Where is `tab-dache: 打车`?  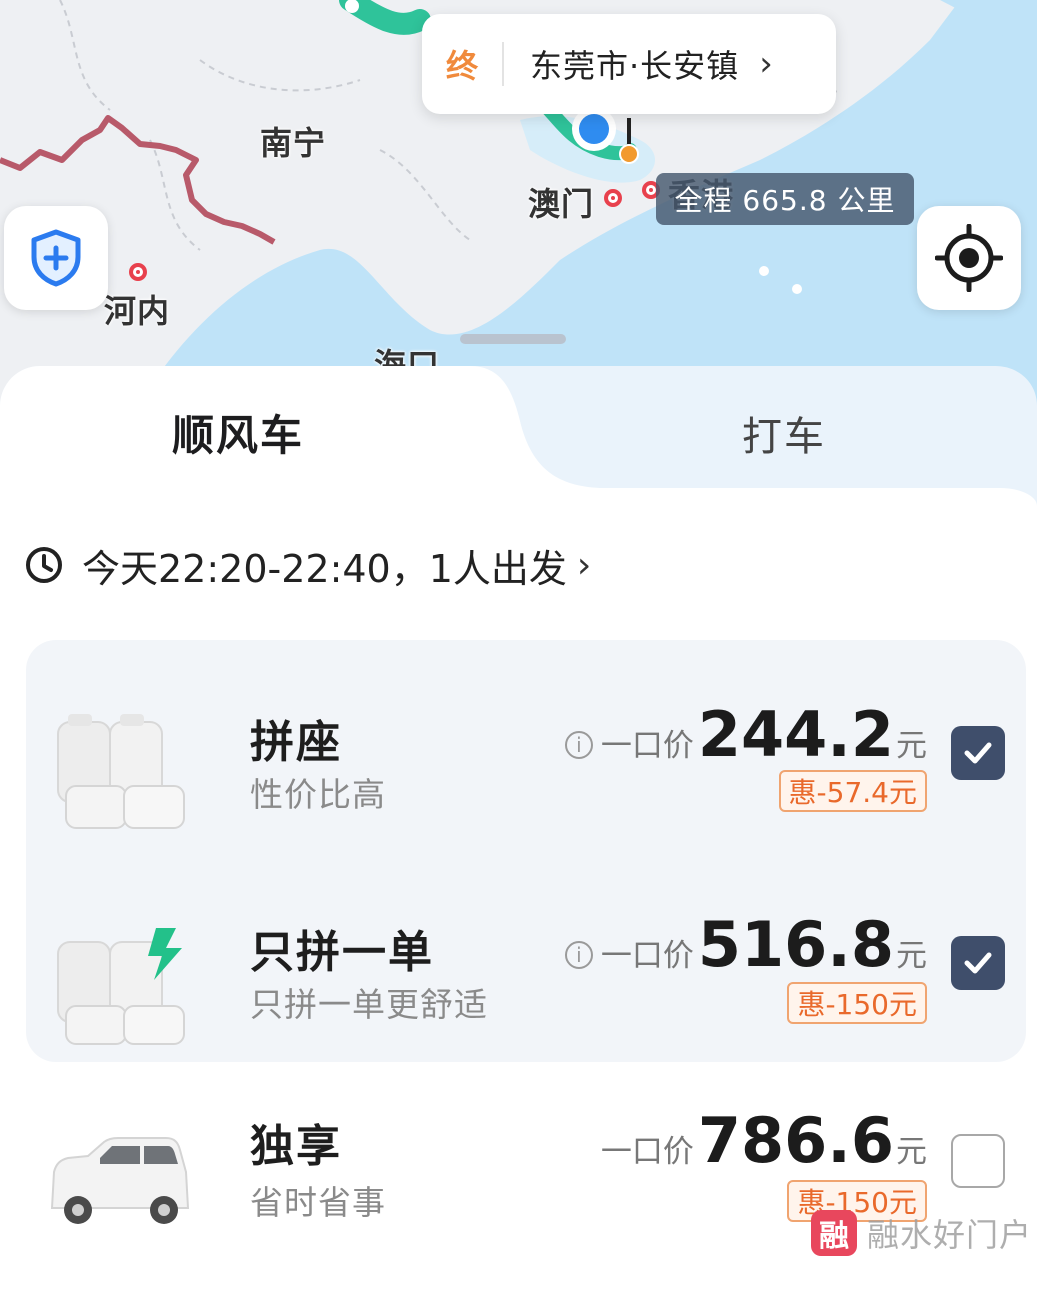
tab-dache: 打车 is located at coordinates (784, 433).